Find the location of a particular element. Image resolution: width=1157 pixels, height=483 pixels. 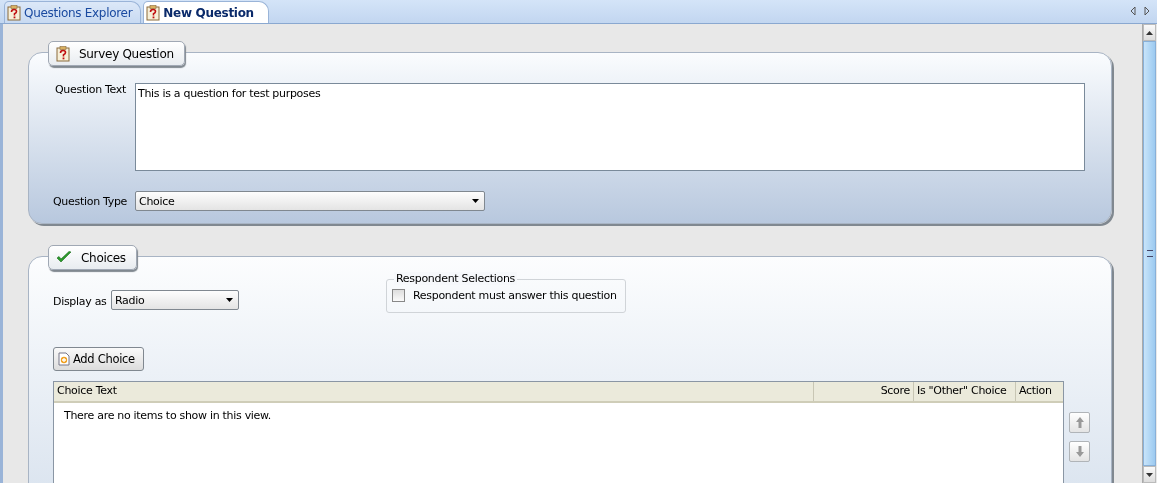

up-arrow-icon is located at coordinates (1079, 422).